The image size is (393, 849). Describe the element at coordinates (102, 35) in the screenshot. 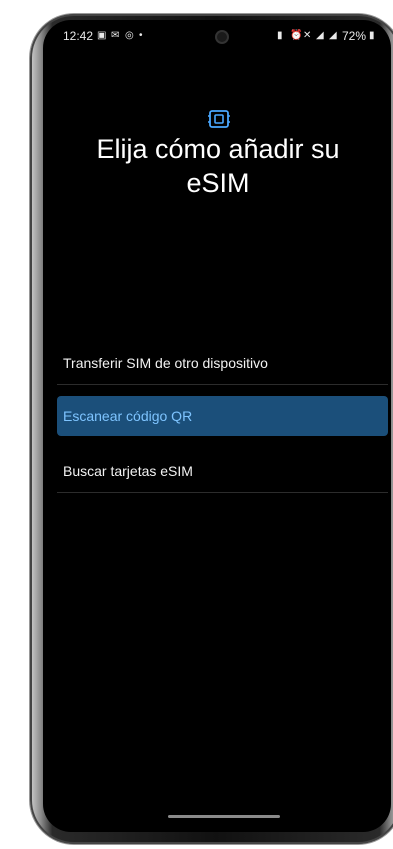

I see `gallery-notification-icon: ▣` at that location.